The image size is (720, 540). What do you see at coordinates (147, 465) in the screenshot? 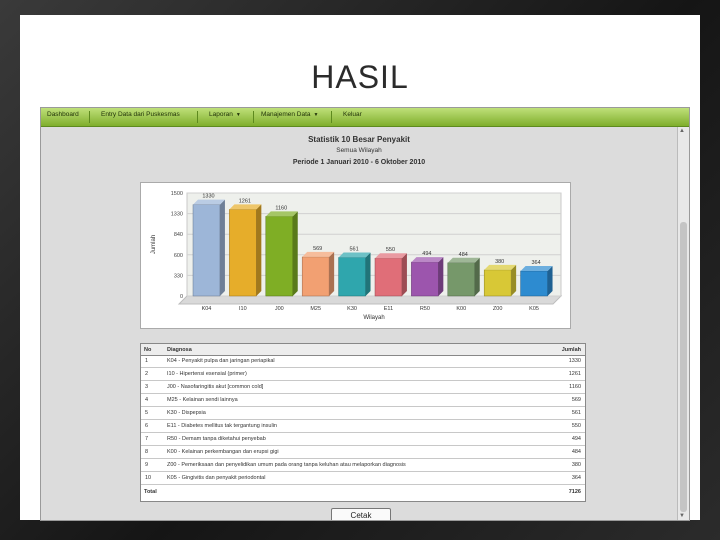
I see `row-no: 9` at bounding box center [147, 465].